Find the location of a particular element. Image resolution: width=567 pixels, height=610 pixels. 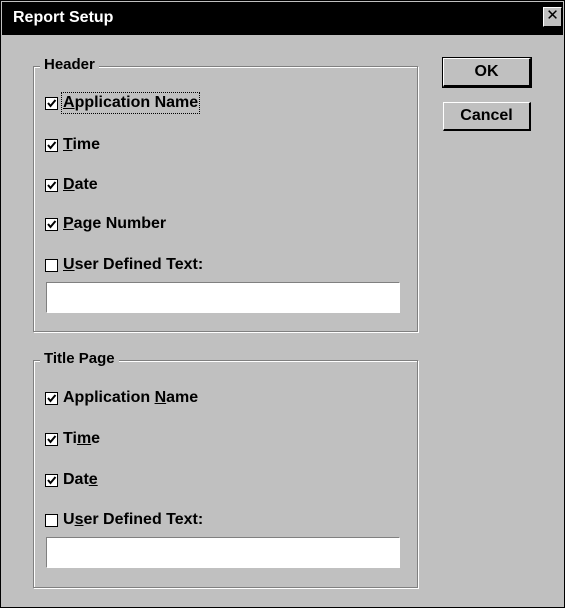

header-application-name-checkbox: Application Name is located at coordinates (123, 103).